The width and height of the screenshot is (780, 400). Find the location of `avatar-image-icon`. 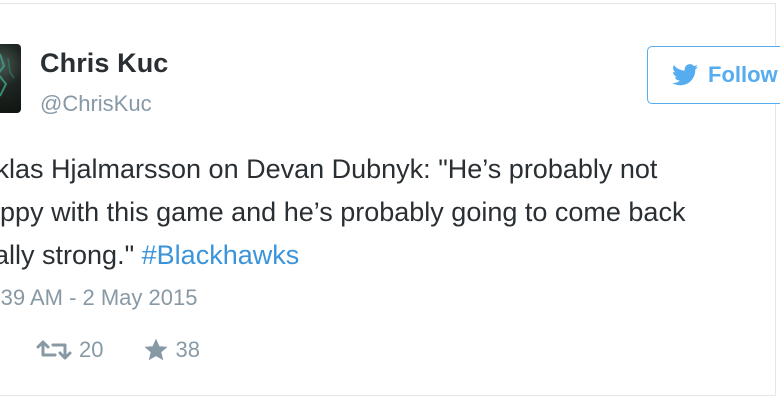

avatar-image-icon is located at coordinates (7, 75).